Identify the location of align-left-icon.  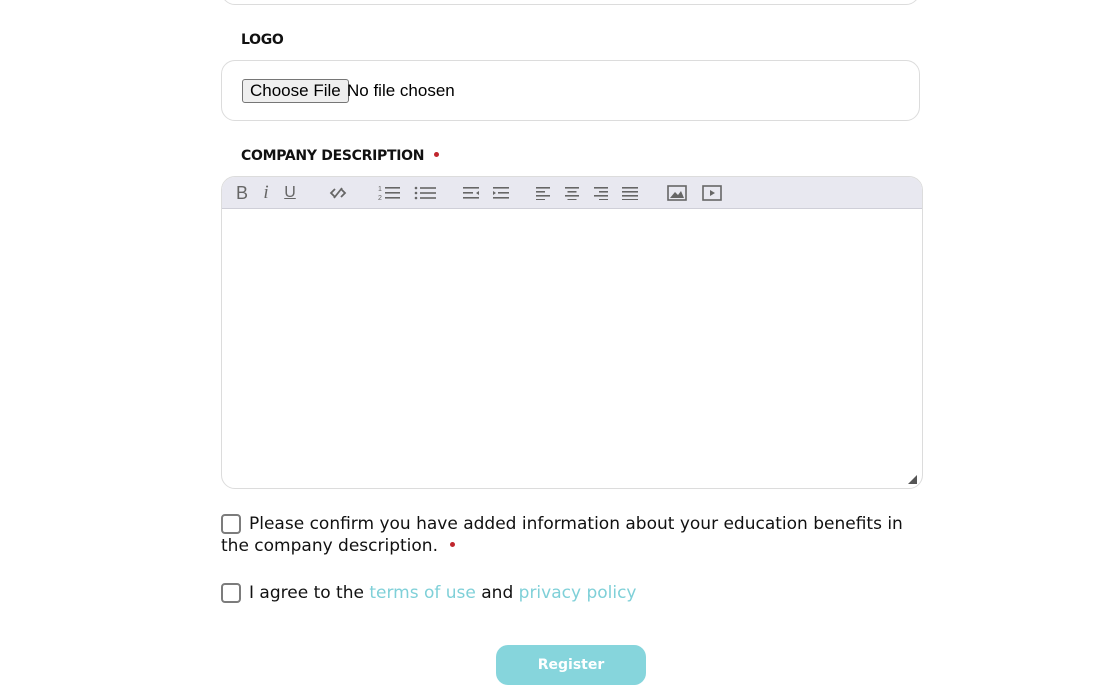
(543, 193).